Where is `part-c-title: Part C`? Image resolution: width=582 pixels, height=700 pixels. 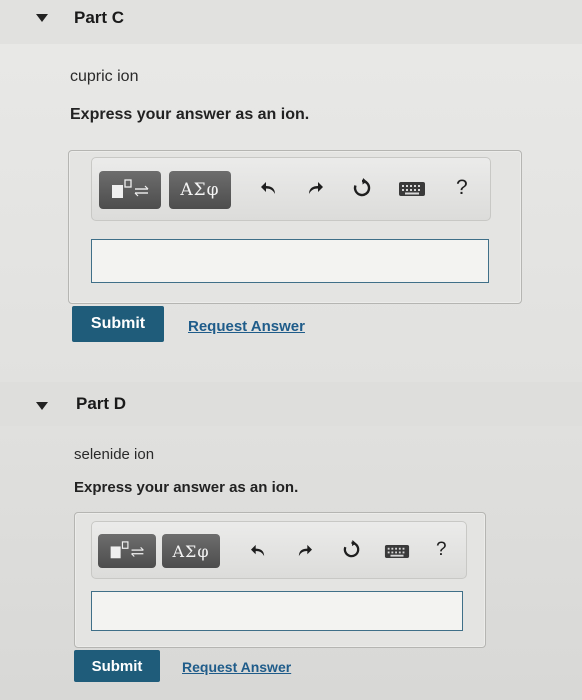
part-c-title: Part C is located at coordinates (99, 17).